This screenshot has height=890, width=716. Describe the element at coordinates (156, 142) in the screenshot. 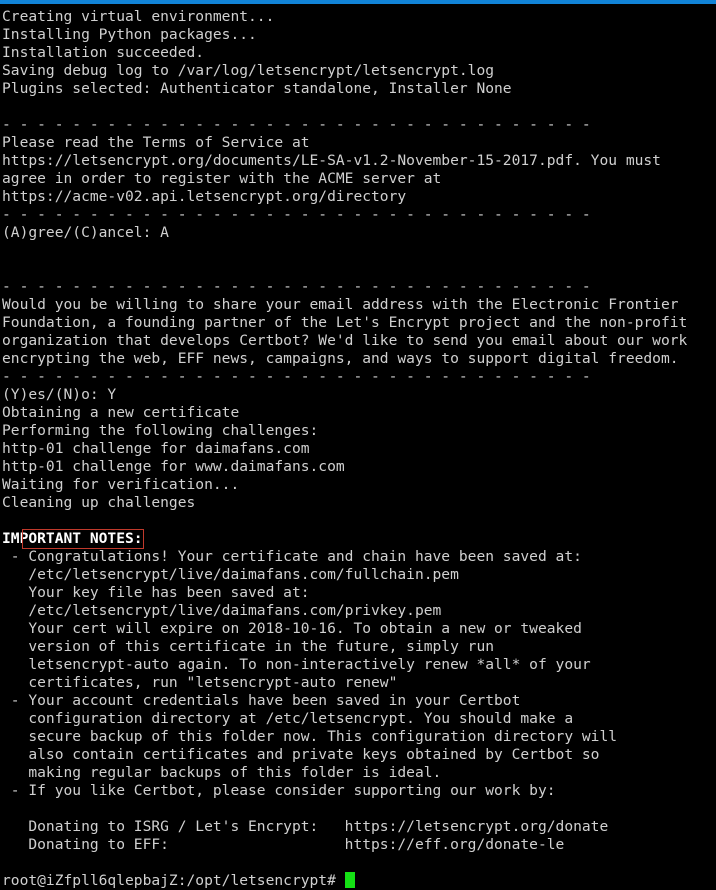

I see `terminal-line: Please read the Terms of Service at` at that location.